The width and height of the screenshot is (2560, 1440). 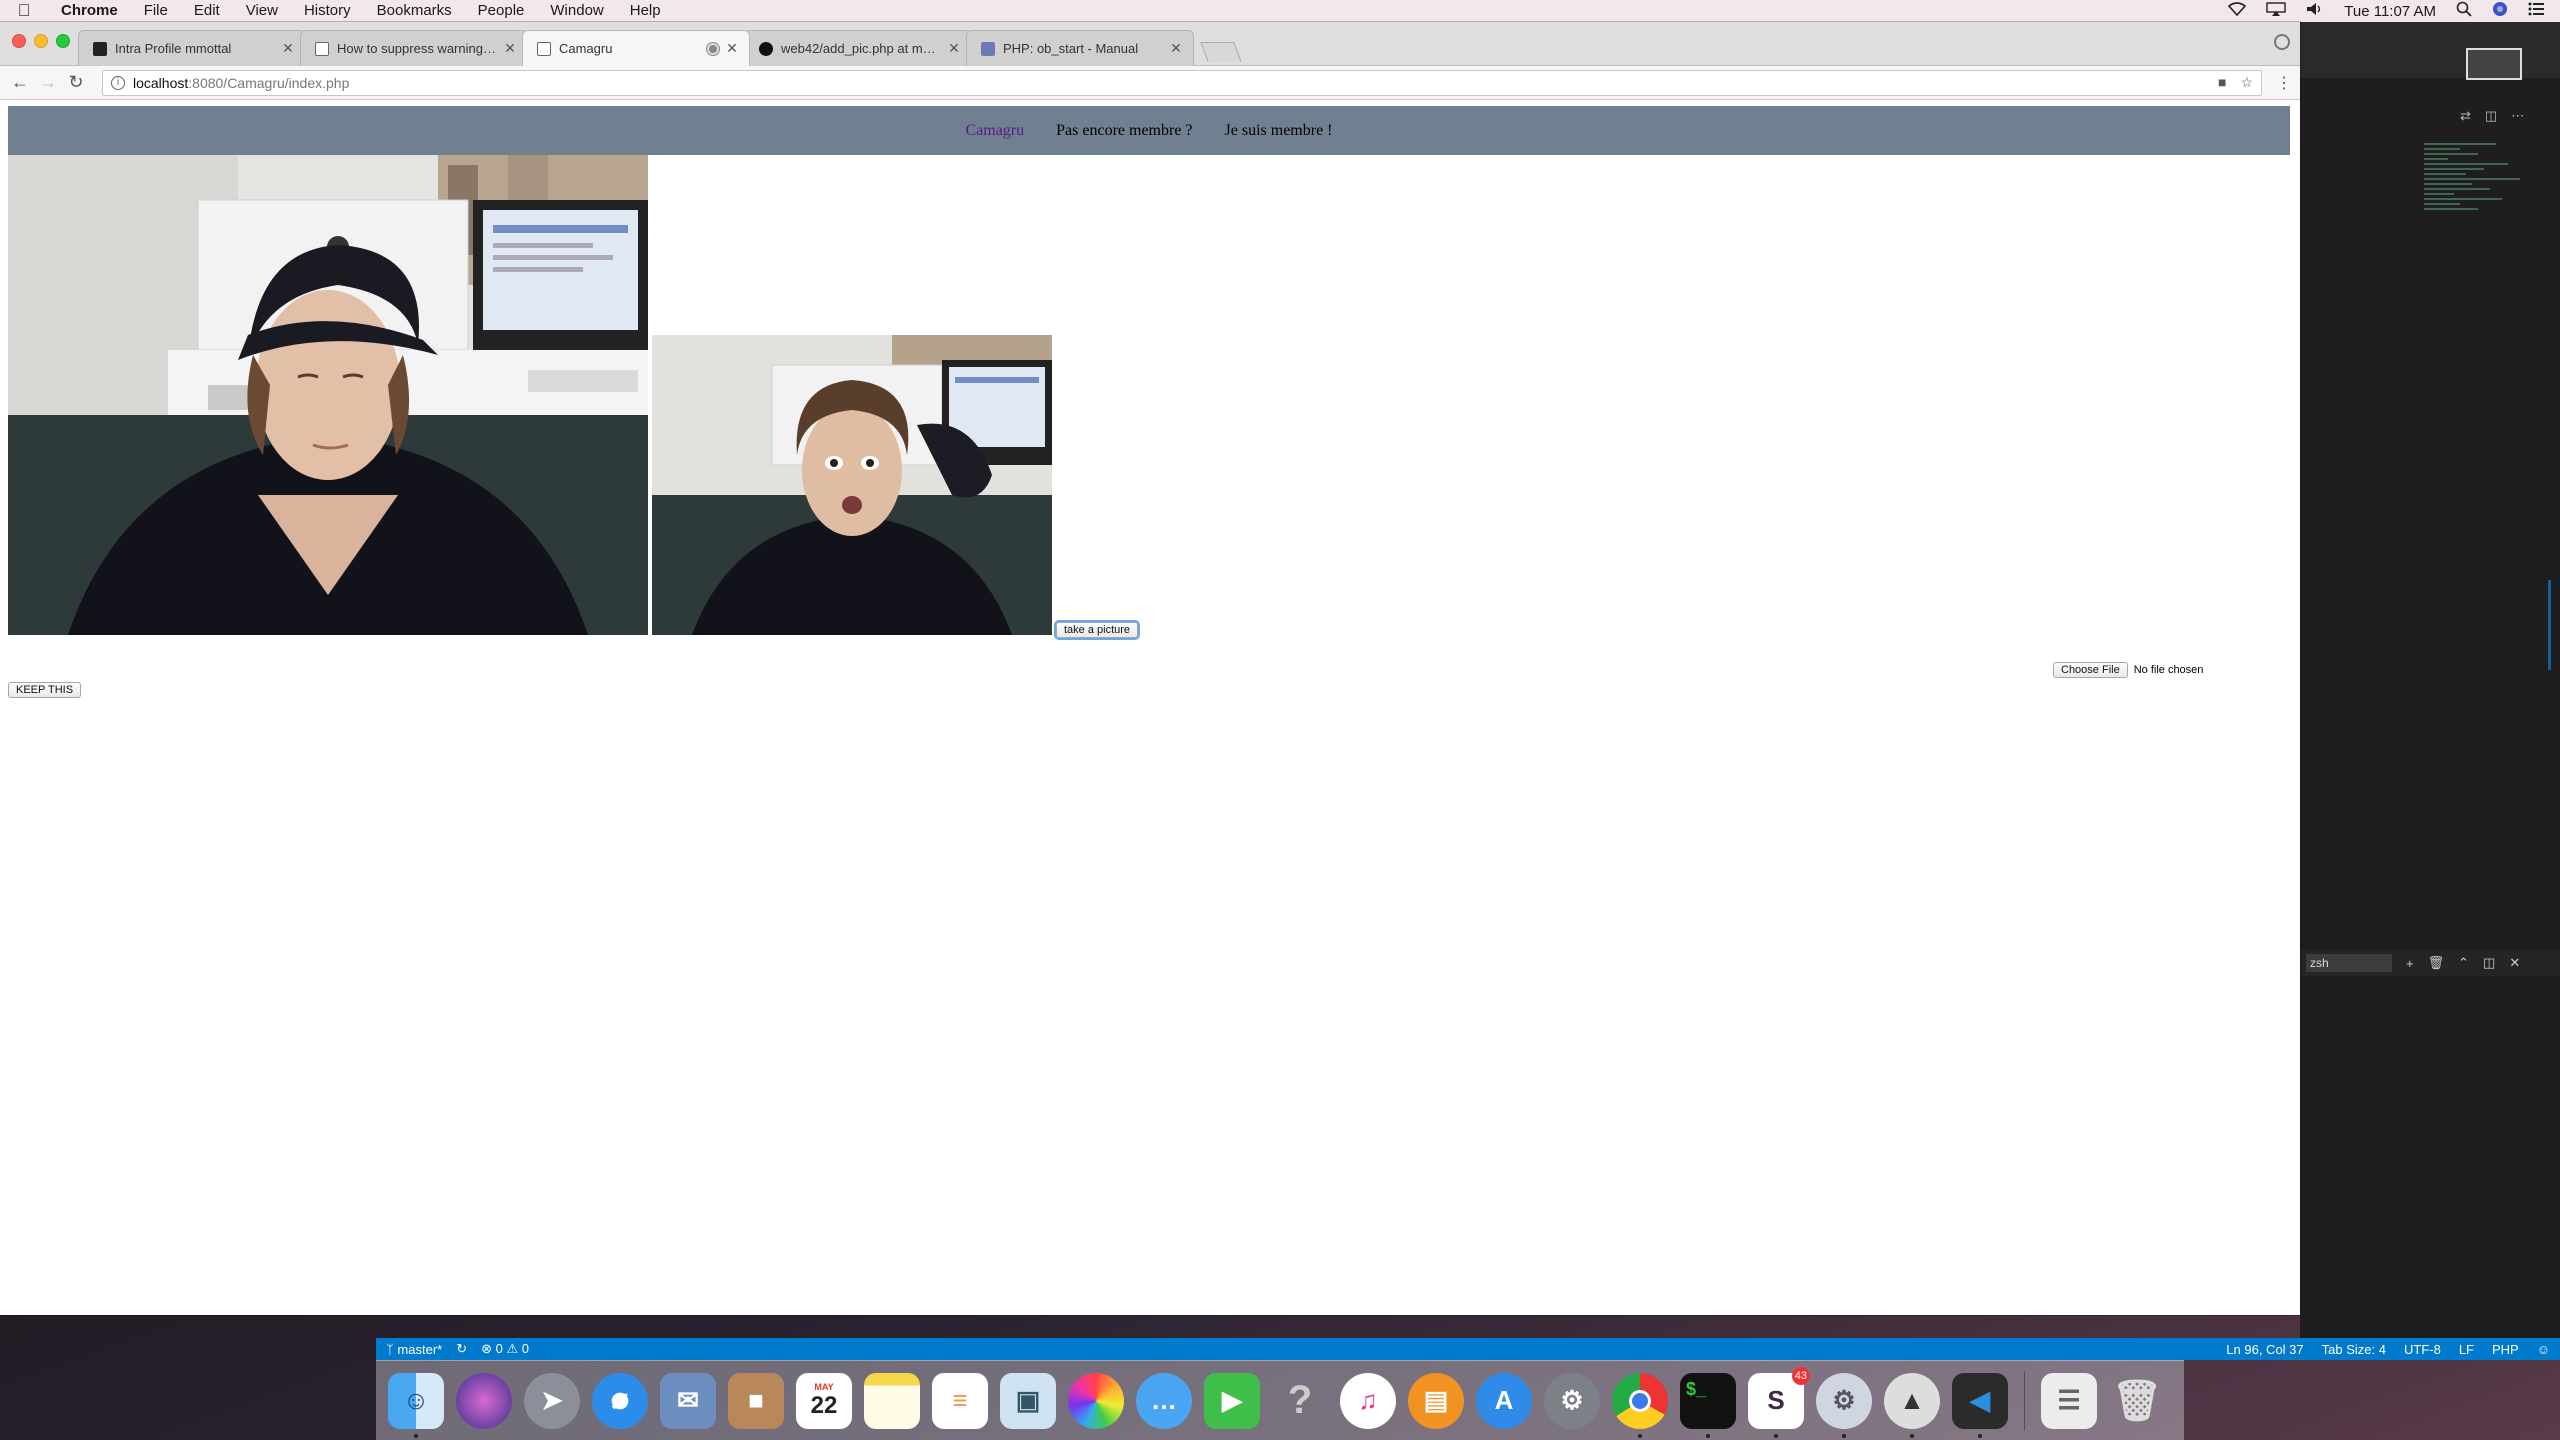 I want to click on trash-icon: 🗑, so click(x=2137, y=1401).